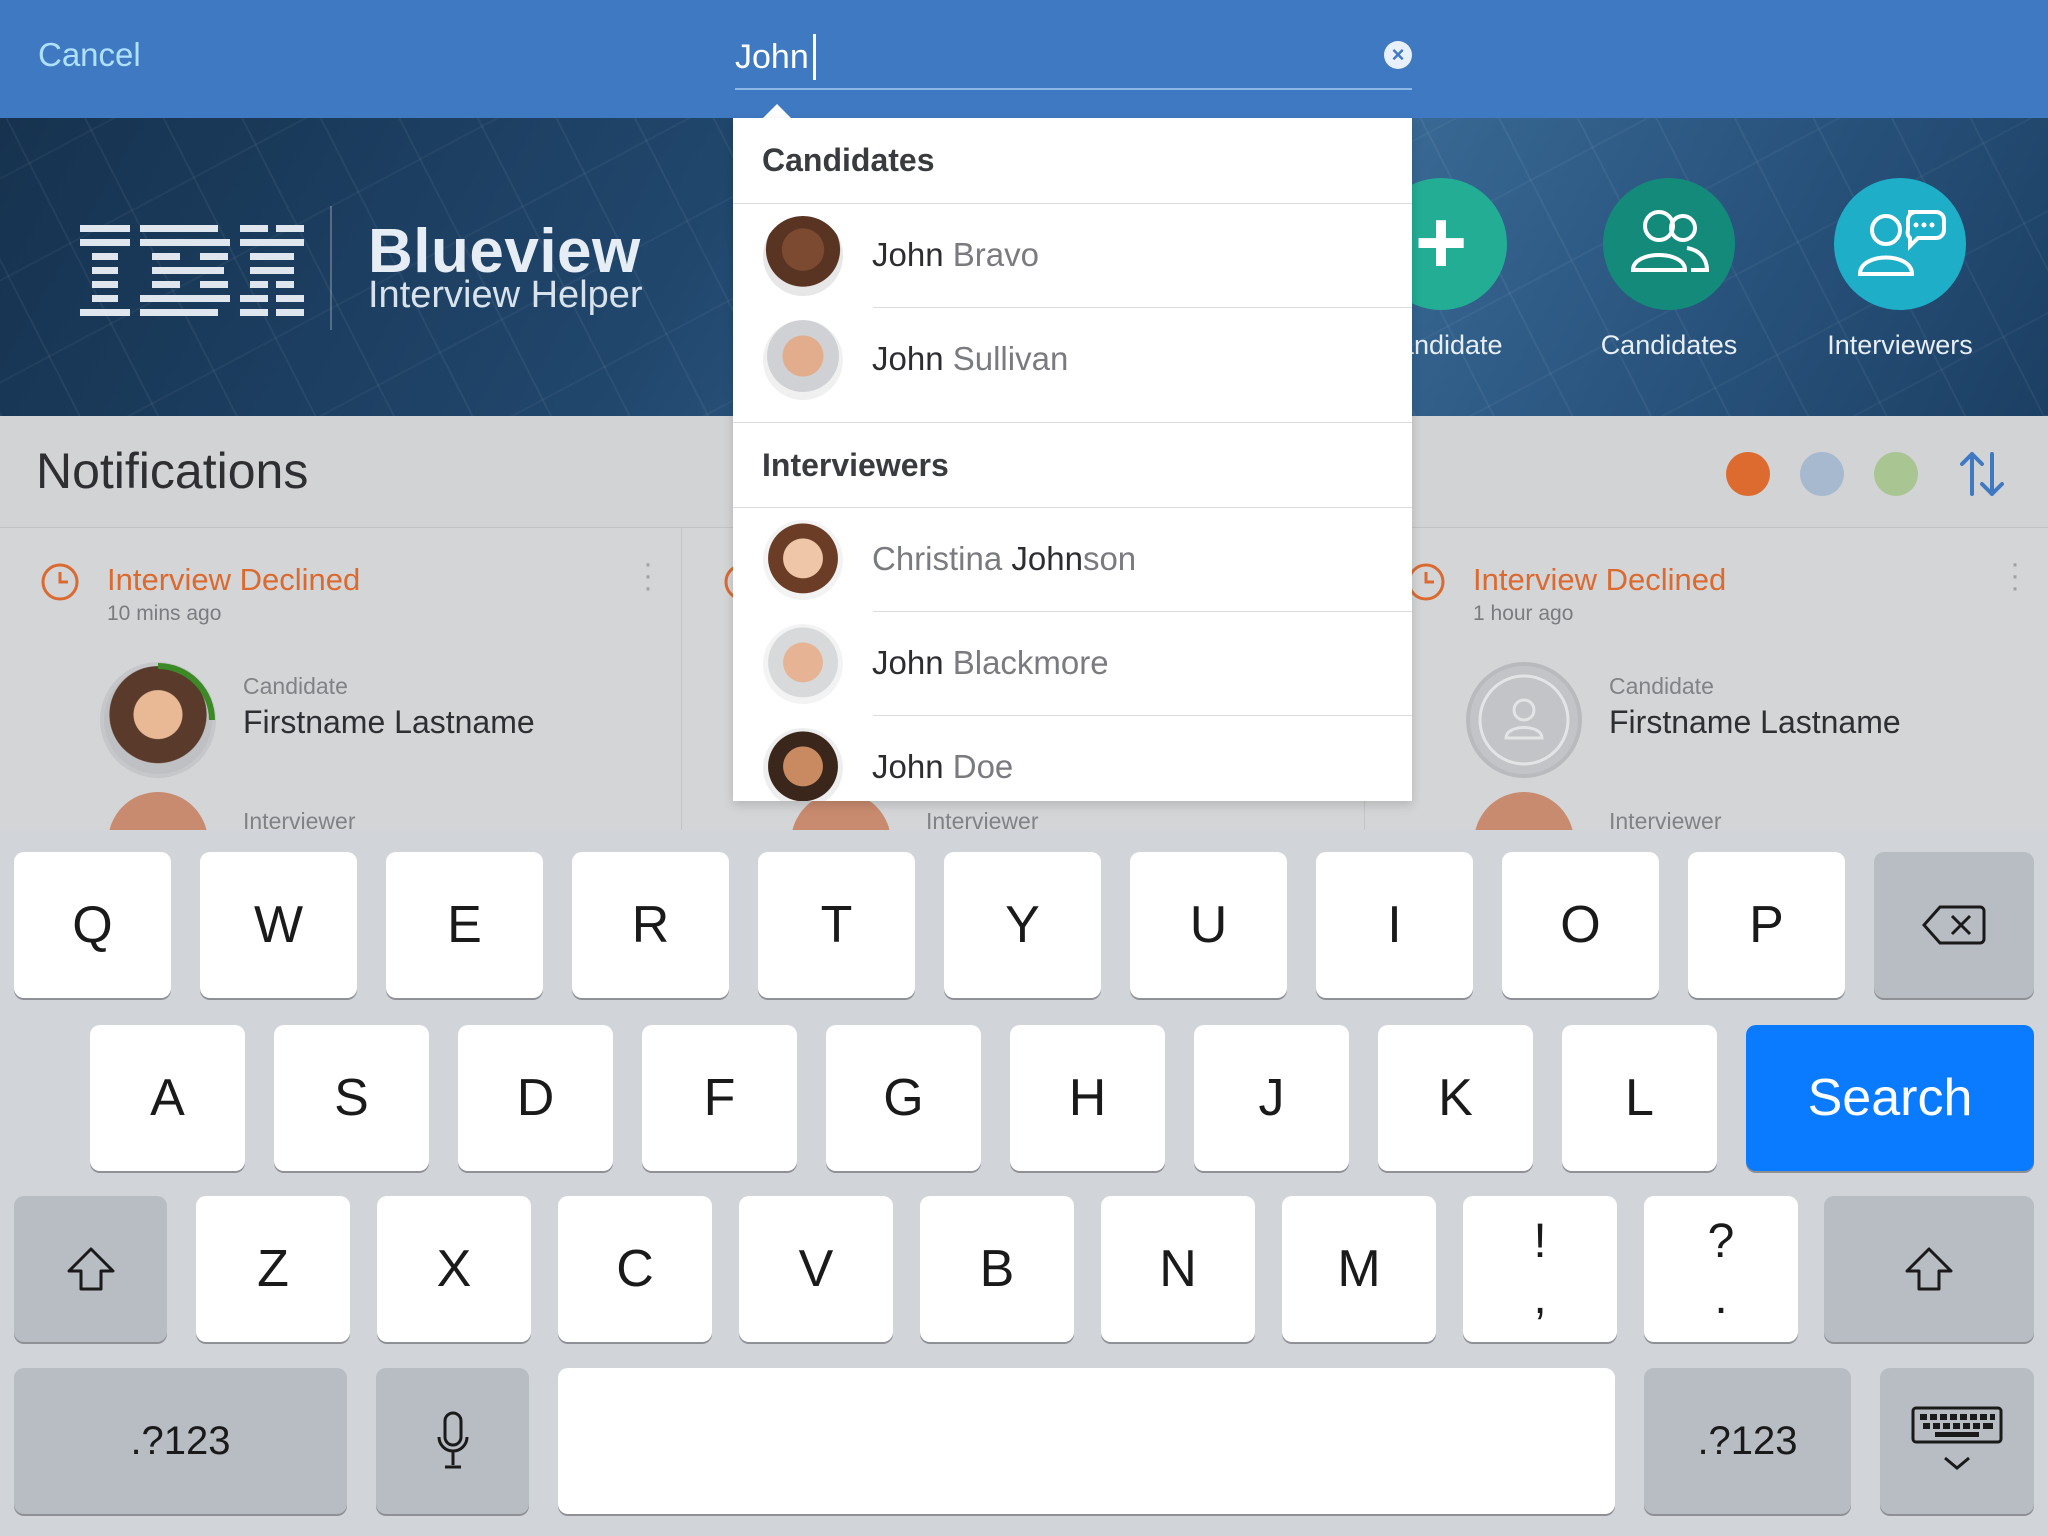 This screenshot has height=1536, width=2048. Describe the element at coordinates (89, 55) in the screenshot. I see `cancel-button: Cancel` at that location.